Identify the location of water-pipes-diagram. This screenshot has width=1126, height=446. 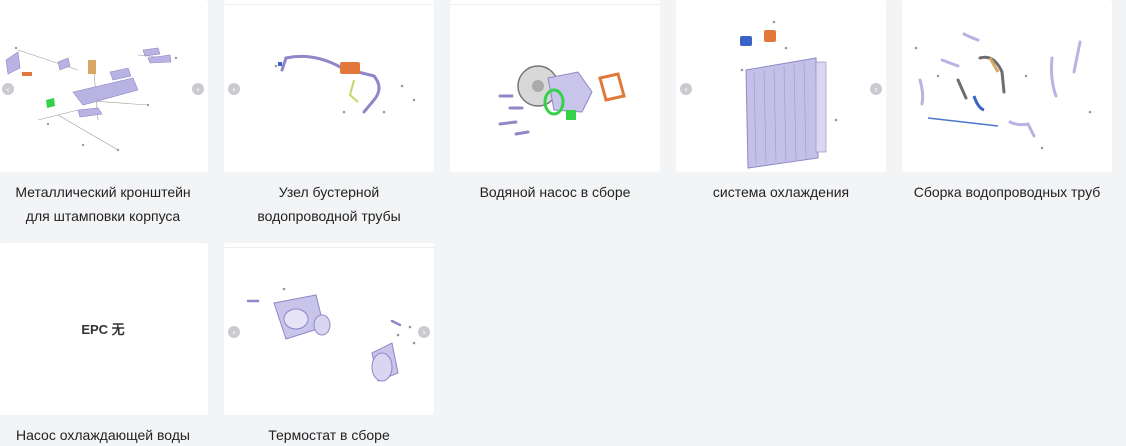
(1003, 91).